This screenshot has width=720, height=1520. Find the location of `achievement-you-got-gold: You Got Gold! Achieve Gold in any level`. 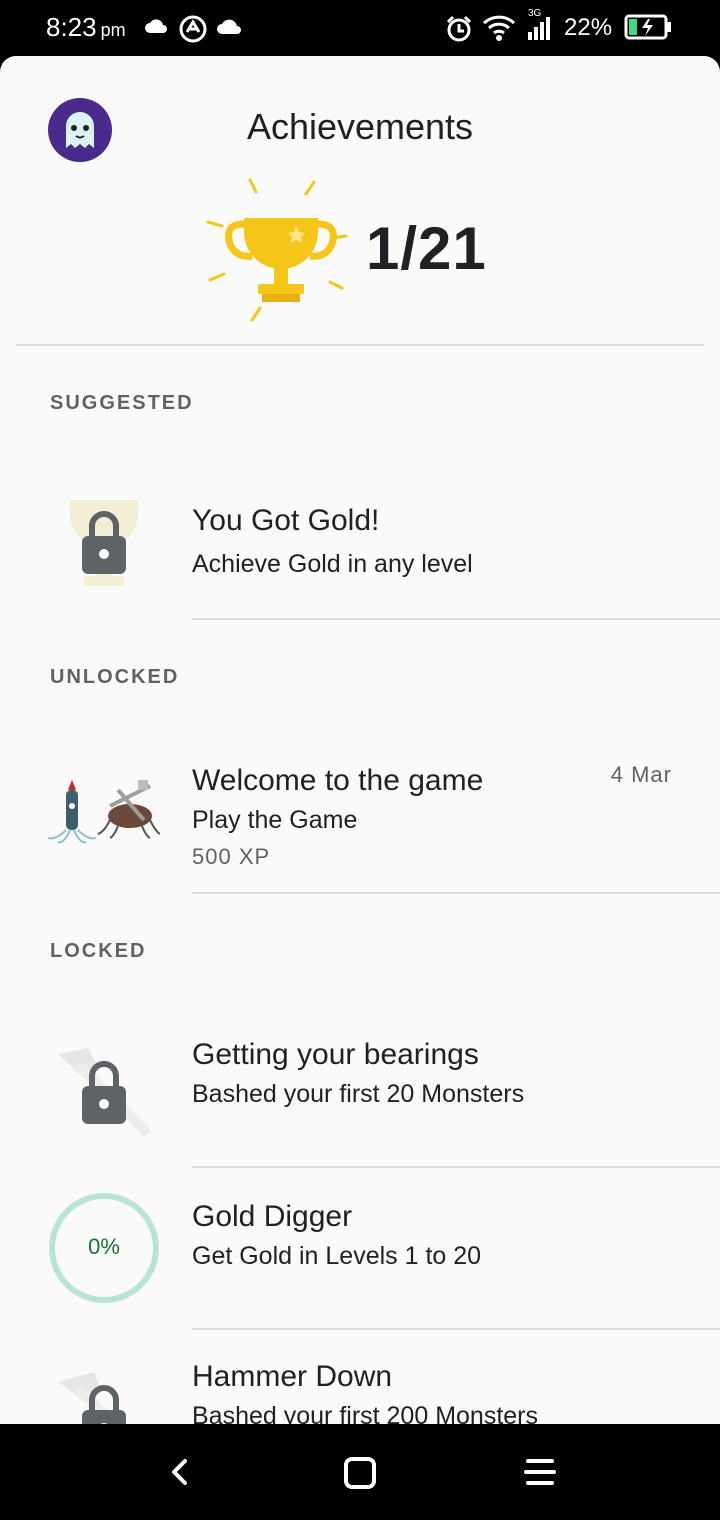

achievement-you-got-gold: You Got Gold! Achieve Gold in any level is located at coordinates (360, 550).